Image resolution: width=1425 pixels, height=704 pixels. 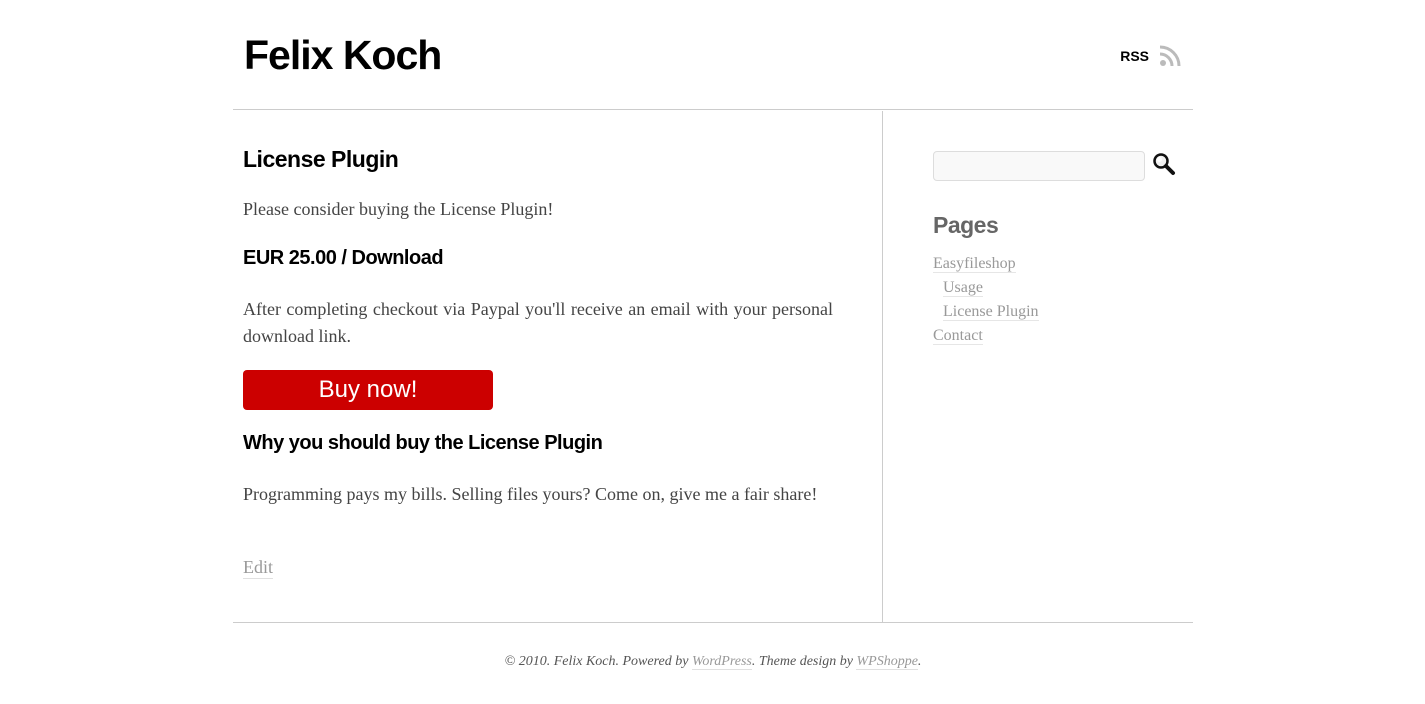 I want to click on edit-link: Edit, so click(x=258, y=567).